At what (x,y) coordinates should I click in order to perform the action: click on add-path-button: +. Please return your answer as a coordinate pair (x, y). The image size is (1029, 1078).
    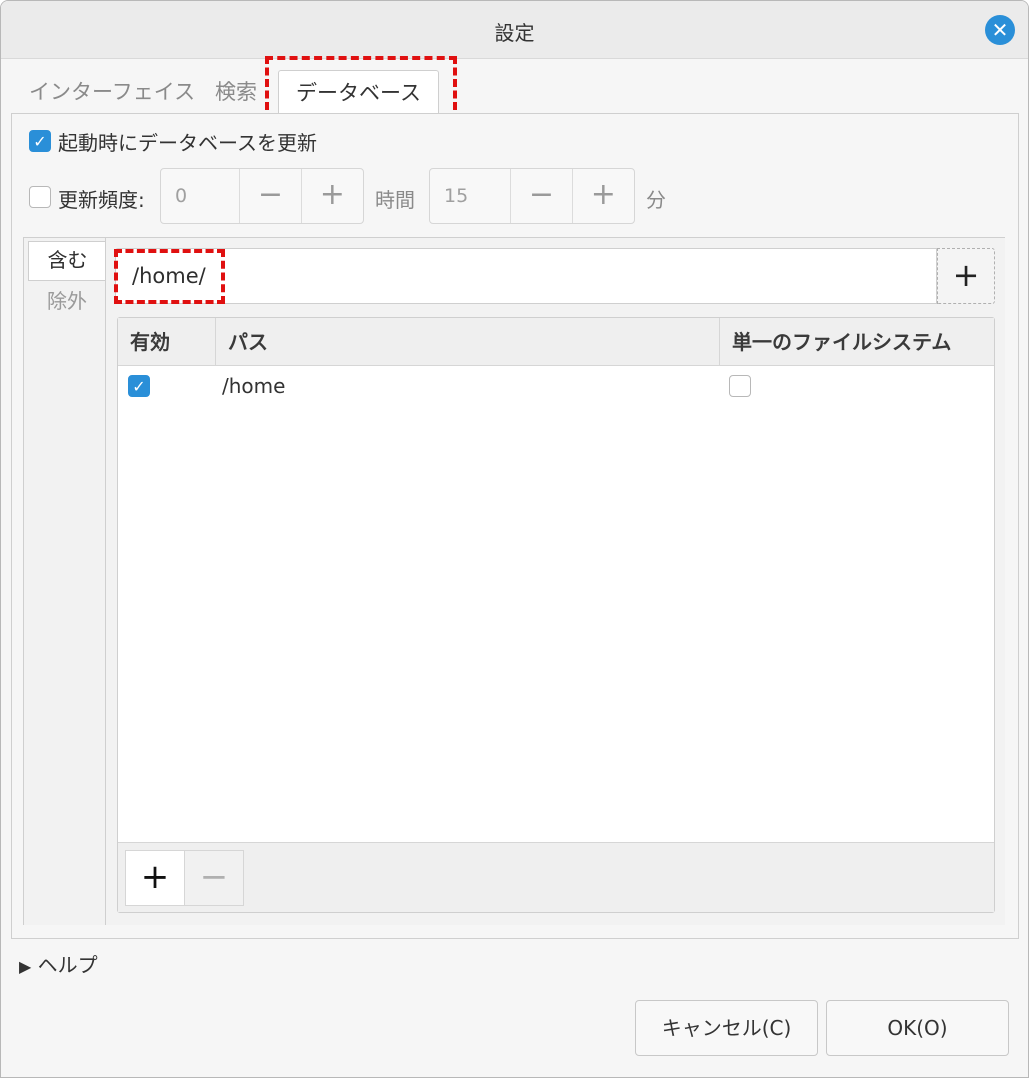
    Looking at the image, I should click on (966, 276).